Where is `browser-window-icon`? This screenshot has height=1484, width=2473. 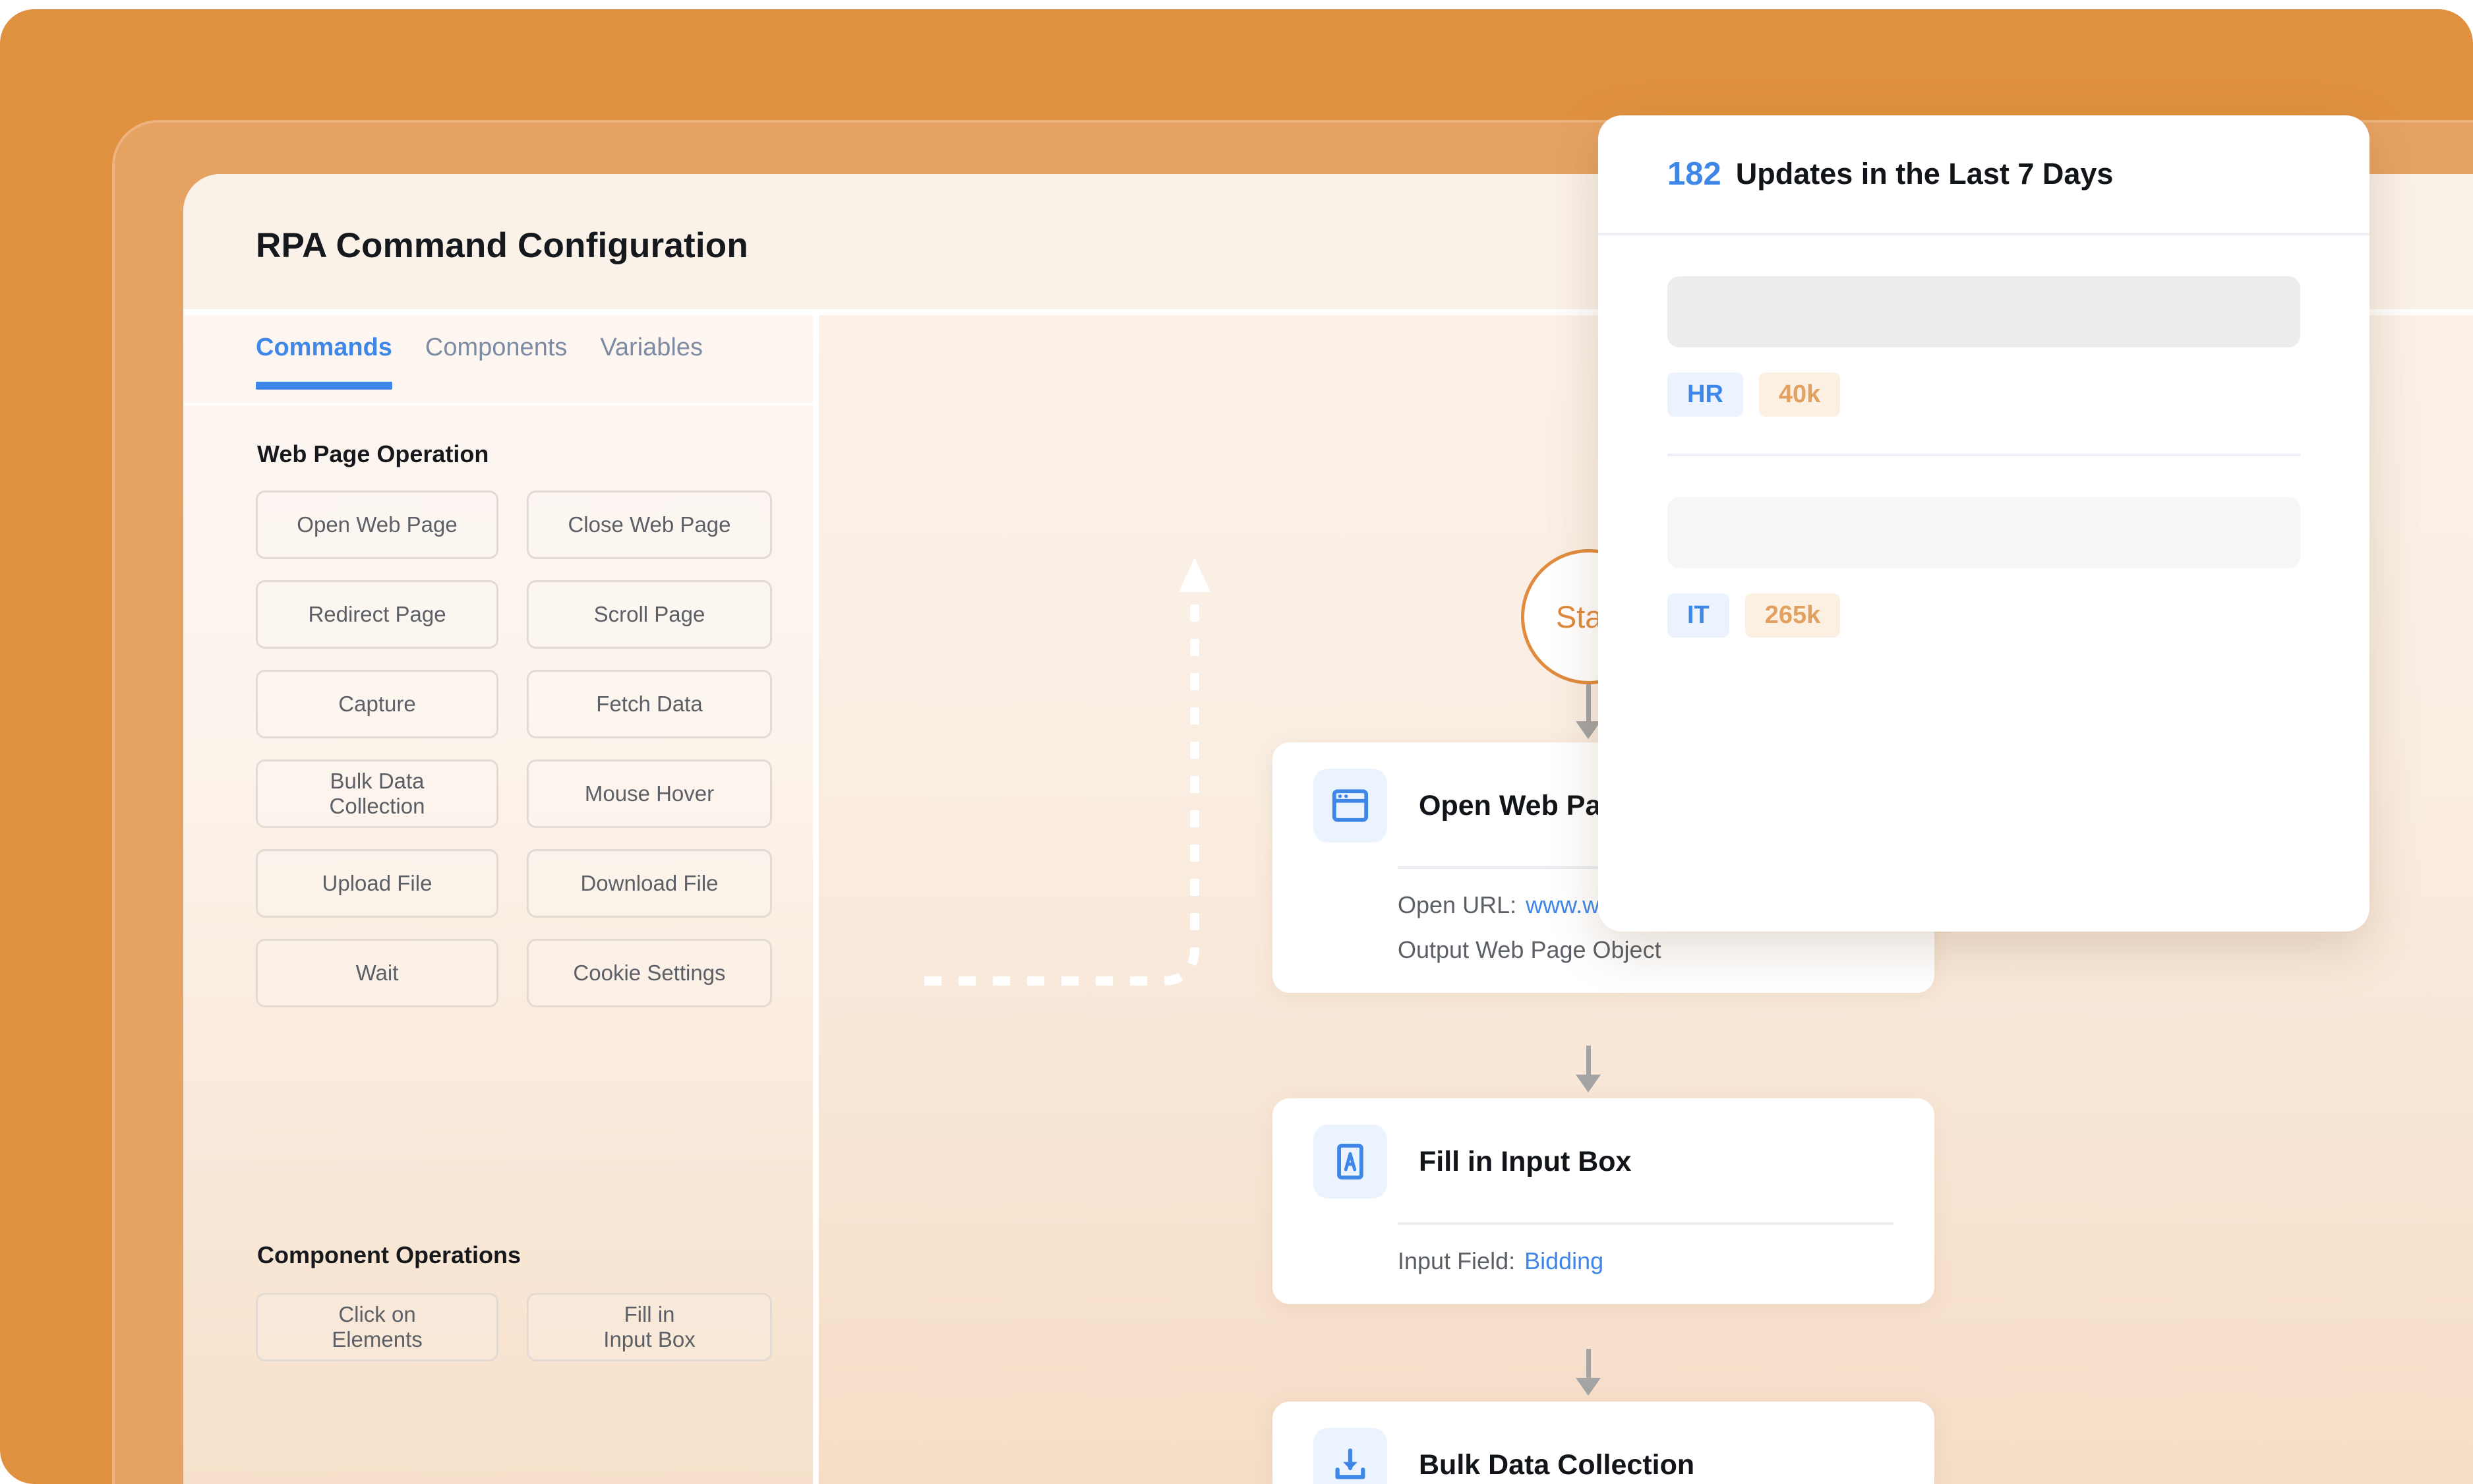 browser-window-icon is located at coordinates (1350, 806).